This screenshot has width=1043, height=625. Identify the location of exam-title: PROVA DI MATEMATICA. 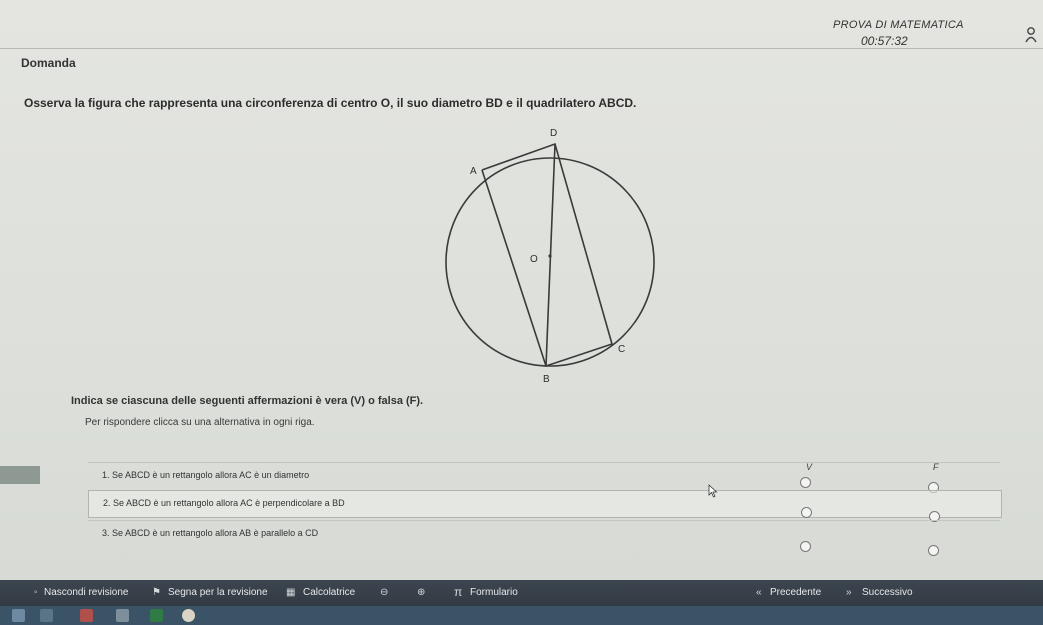
(898, 25).